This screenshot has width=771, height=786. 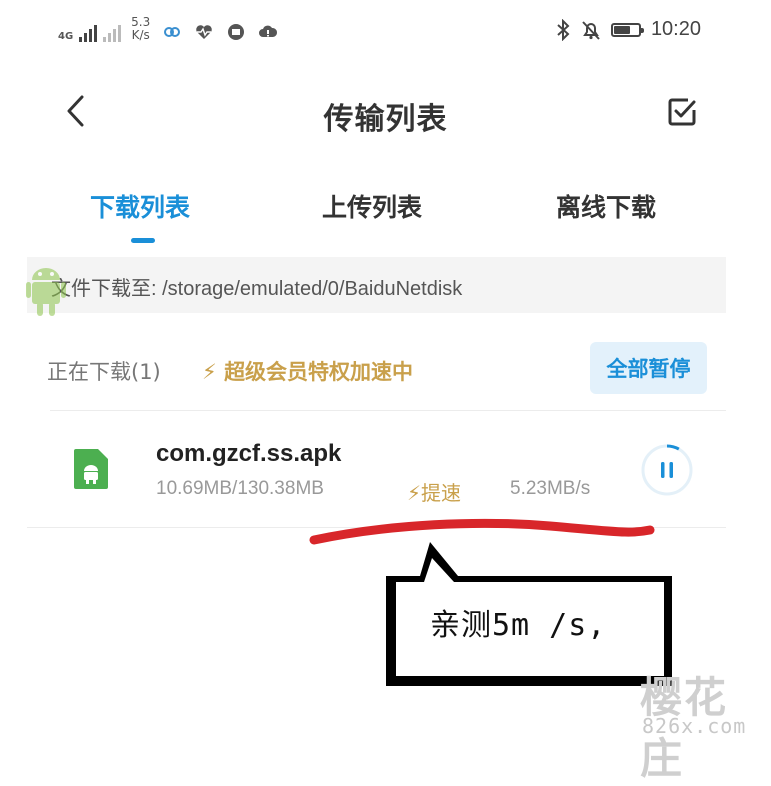 I want to click on file-size-progress: 10.69MB/130.38MB, so click(x=240, y=488).